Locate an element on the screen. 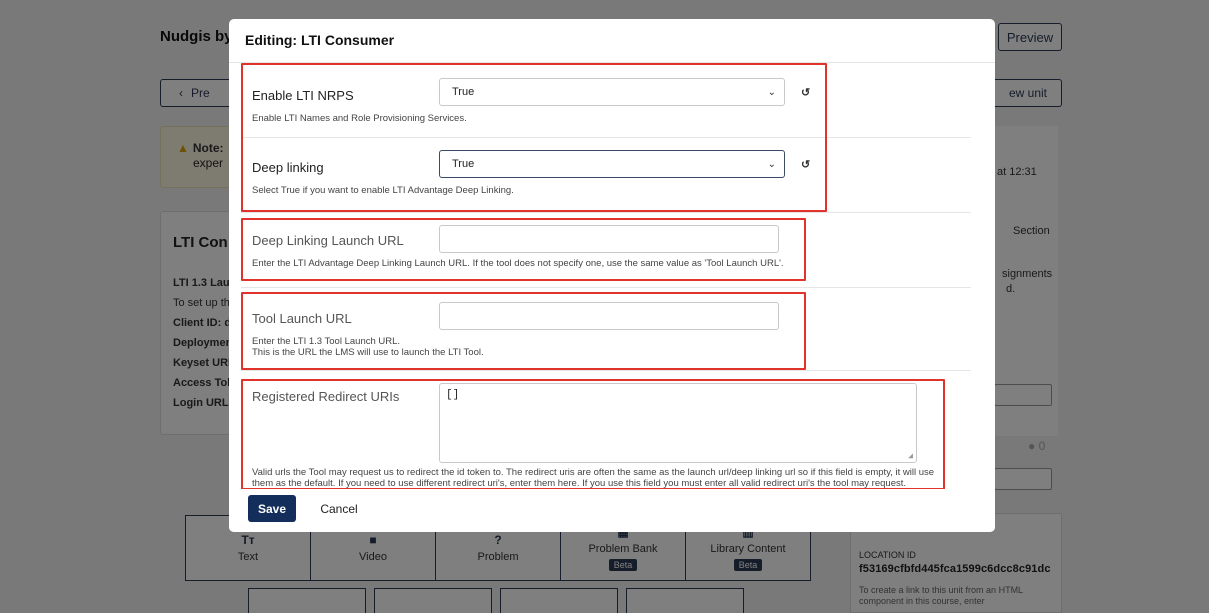 This screenshot has width=1209, height=613. deep-linking-select: True ⌄ is located at coordinates (612, 164).